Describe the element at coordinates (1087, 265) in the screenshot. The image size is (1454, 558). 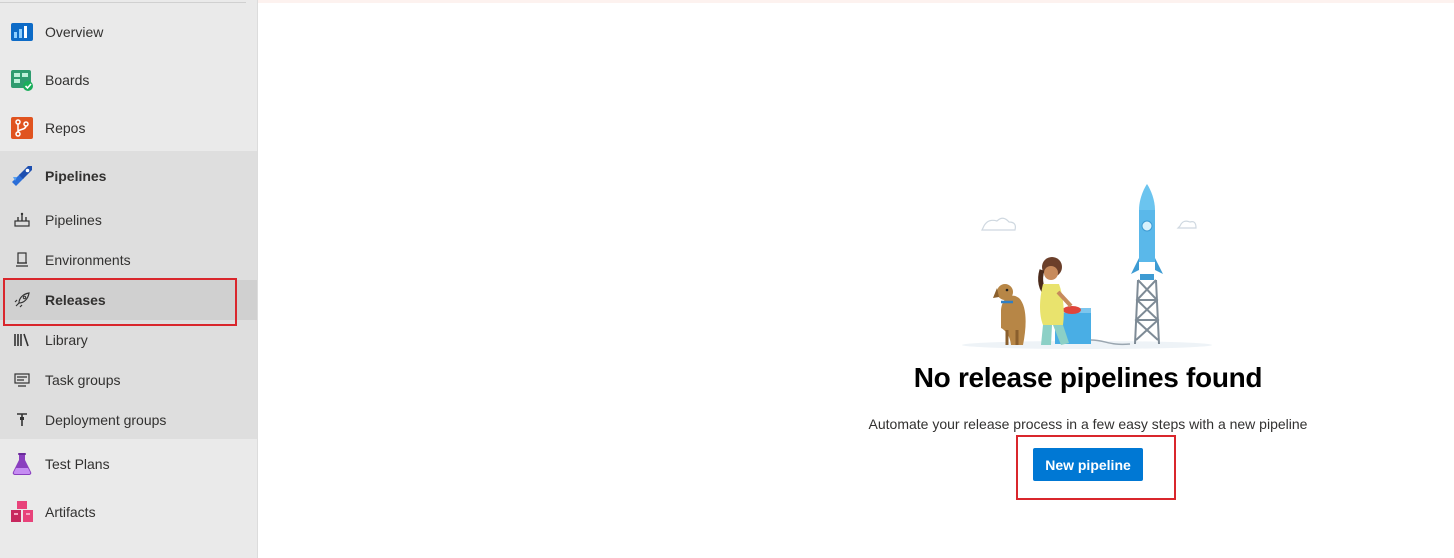
I see `person-dog-rocket-illustration` at that location.